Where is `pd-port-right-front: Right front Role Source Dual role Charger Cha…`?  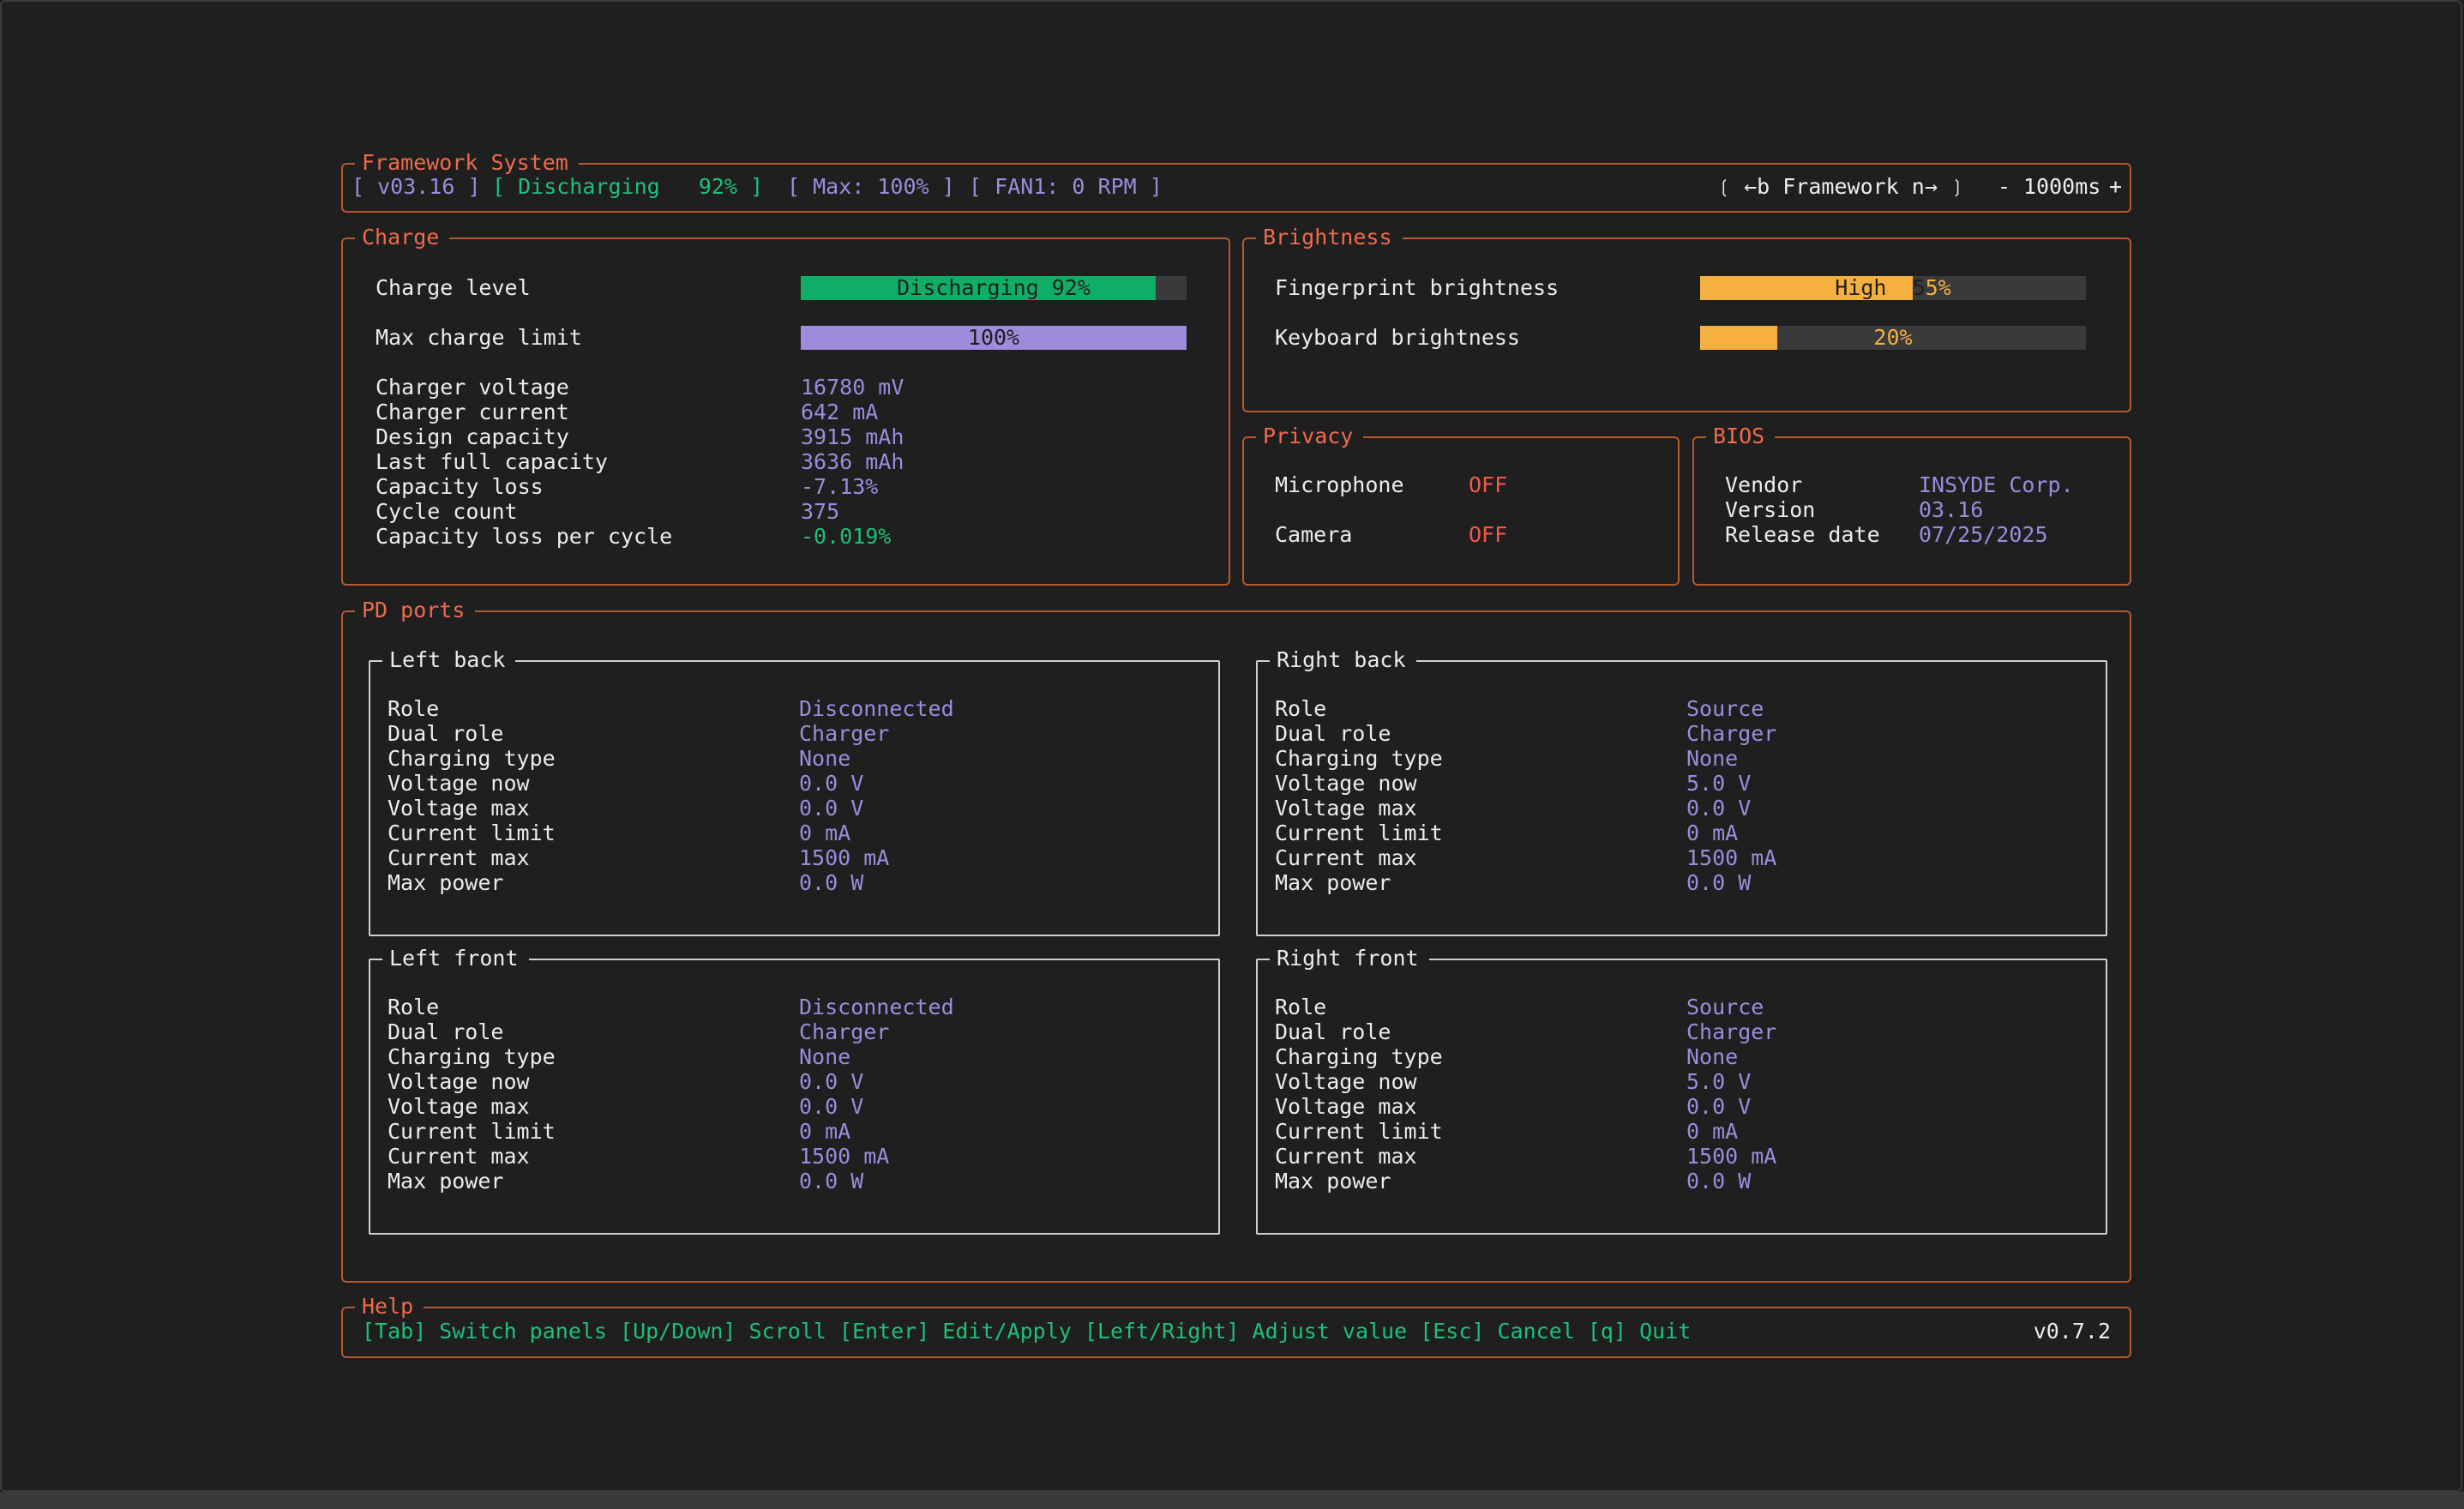 pd-port-right-front: Right front Role Source Dual role Charger Cha… is located at coordinates (1681, 1090).